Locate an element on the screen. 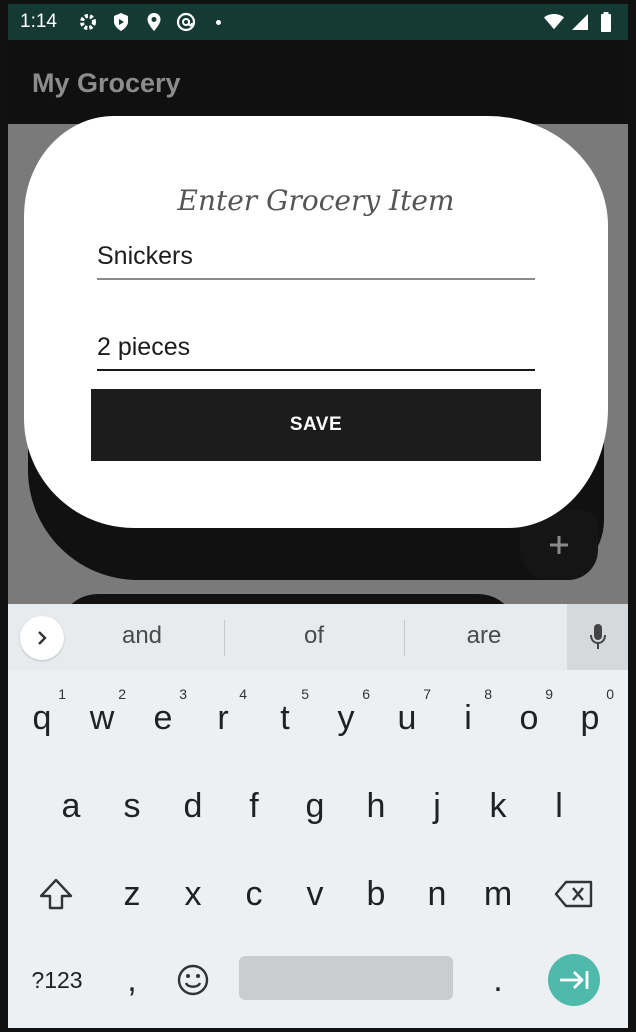  key-x: x is located at coordinates (193, 894).